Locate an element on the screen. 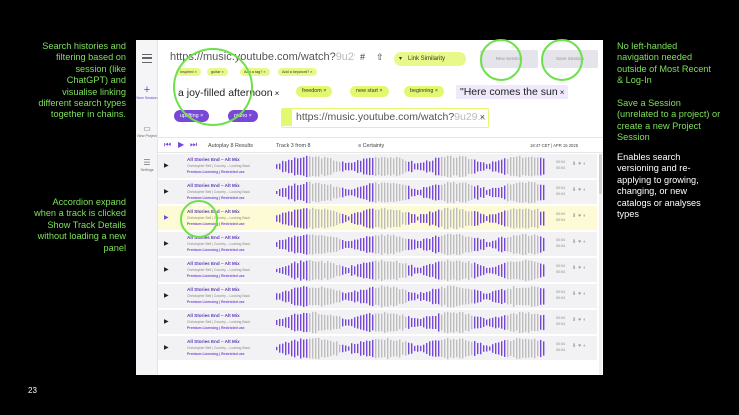 Image resolution: width=739 pixels, height=415 pixels. autoplay-label: Autoplay 8 Results is located at coordinates (230, 146).